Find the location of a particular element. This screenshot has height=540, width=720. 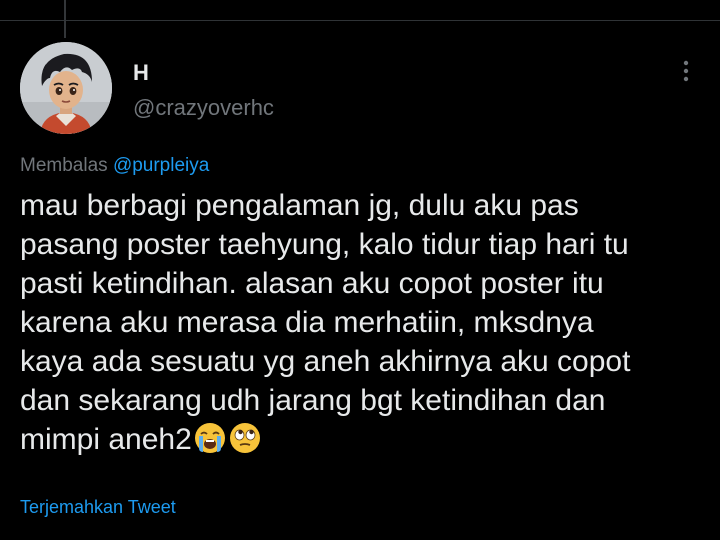

loudly-crying-face-icon is located at coordinates (210, 438).